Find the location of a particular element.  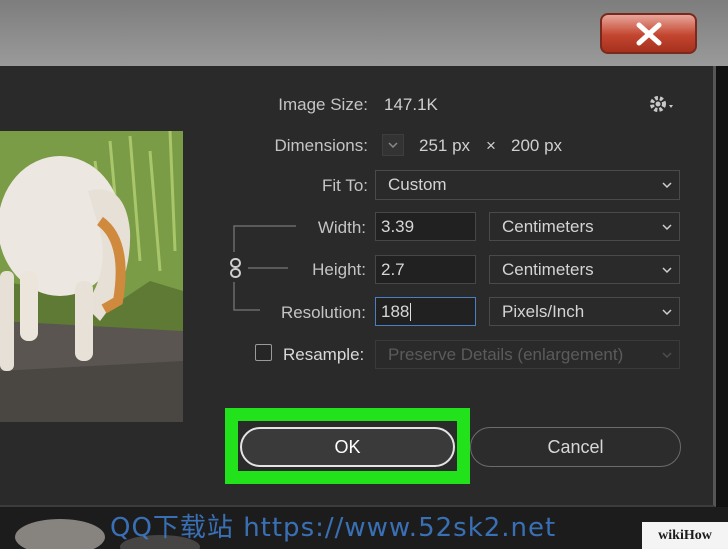

width-unit-select: Centimeters is located at coordinates (584, 226).